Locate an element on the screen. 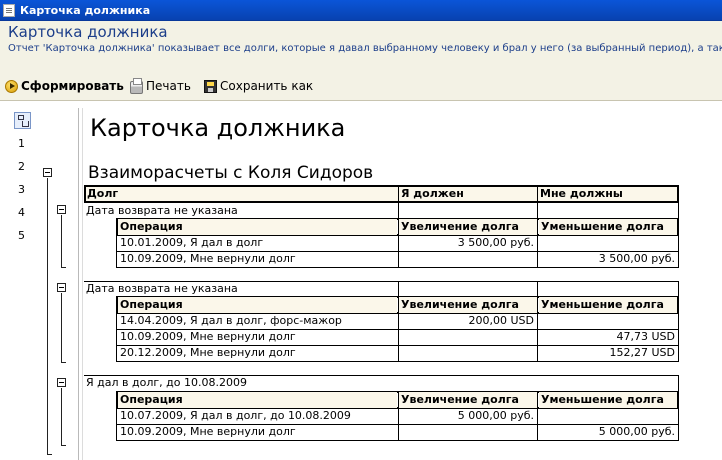 This screenshot has width=722, height=460. generate-label: Сформировать is located at coordinates (72, 86).